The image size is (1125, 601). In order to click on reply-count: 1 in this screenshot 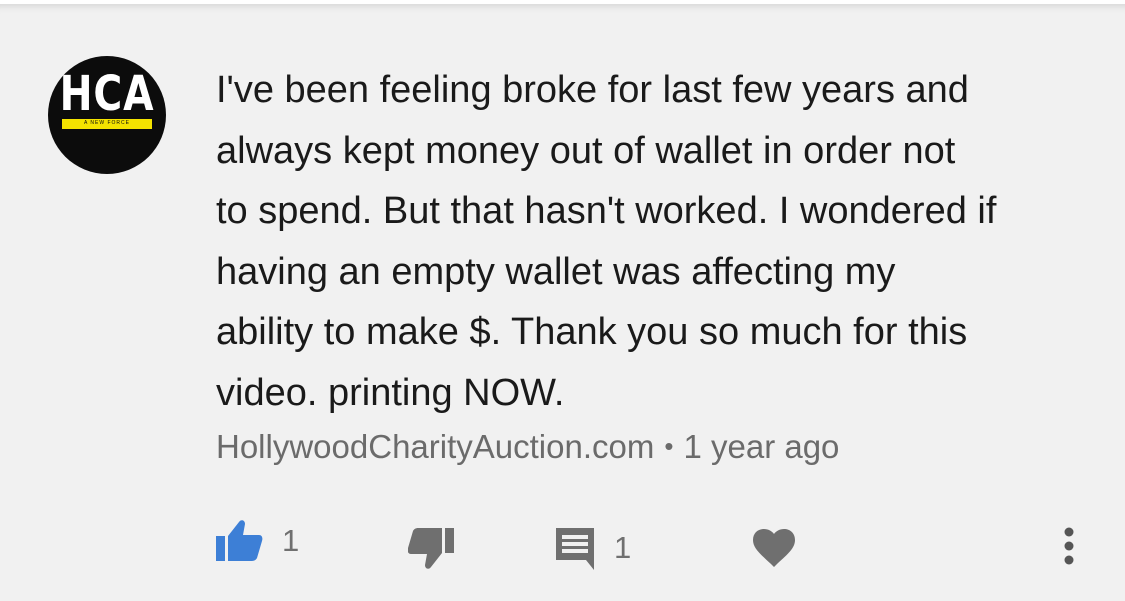, I will do `click(623, 547)`.